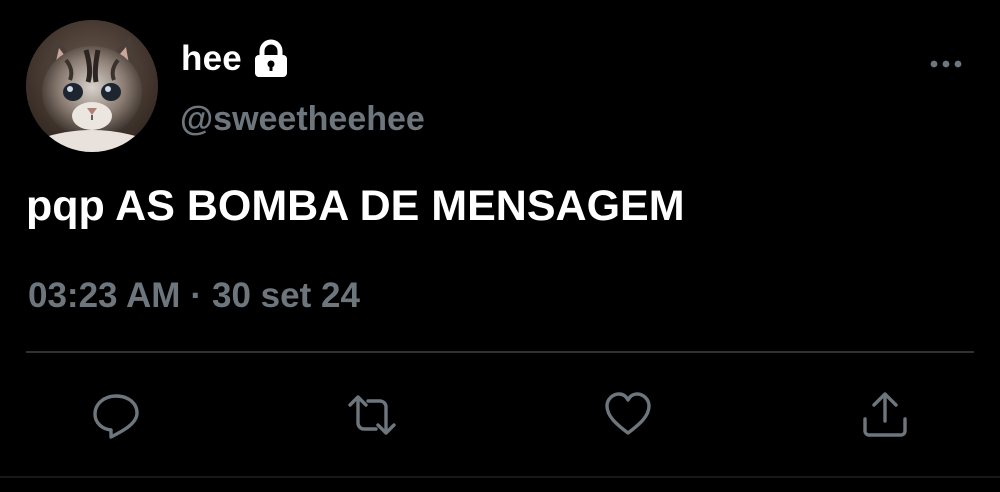  What do you see at coordinates (500, 477) in the screenshot?
I see `bottom-divider` at bounding box center [500, 477].